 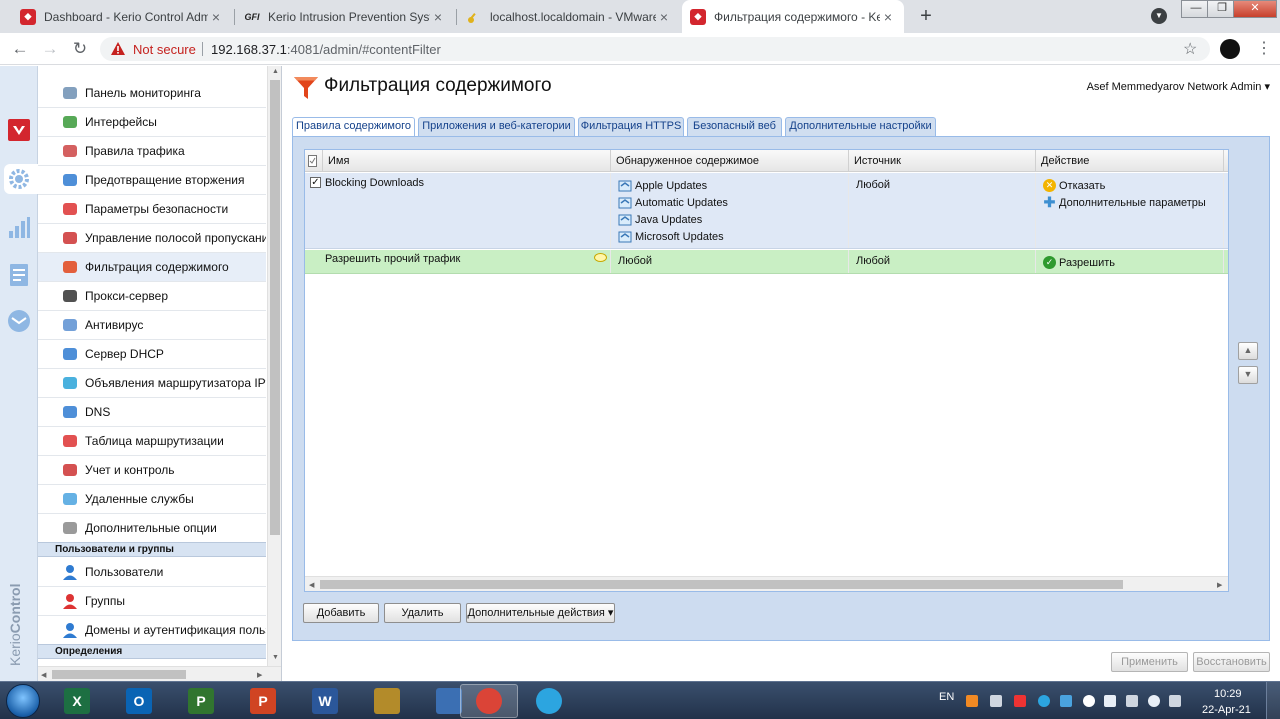 I want to click on column-header-content: Обнаруженное содержимое, so click(x=730, y=161).